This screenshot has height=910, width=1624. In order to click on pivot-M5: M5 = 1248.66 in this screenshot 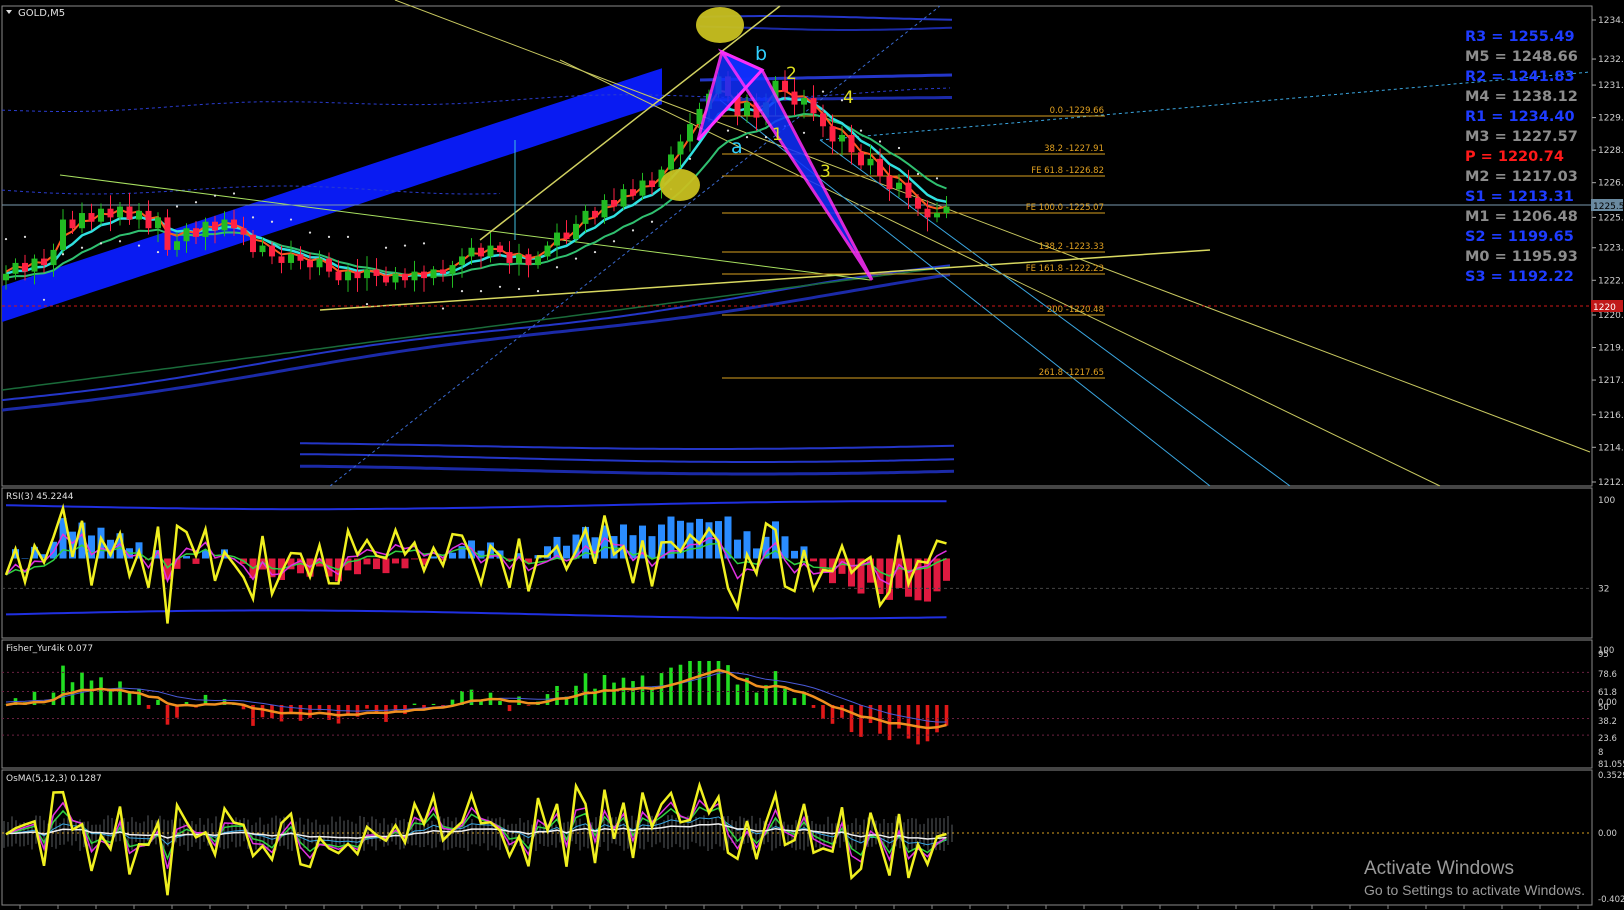, I will do `click(1521, 57)`.